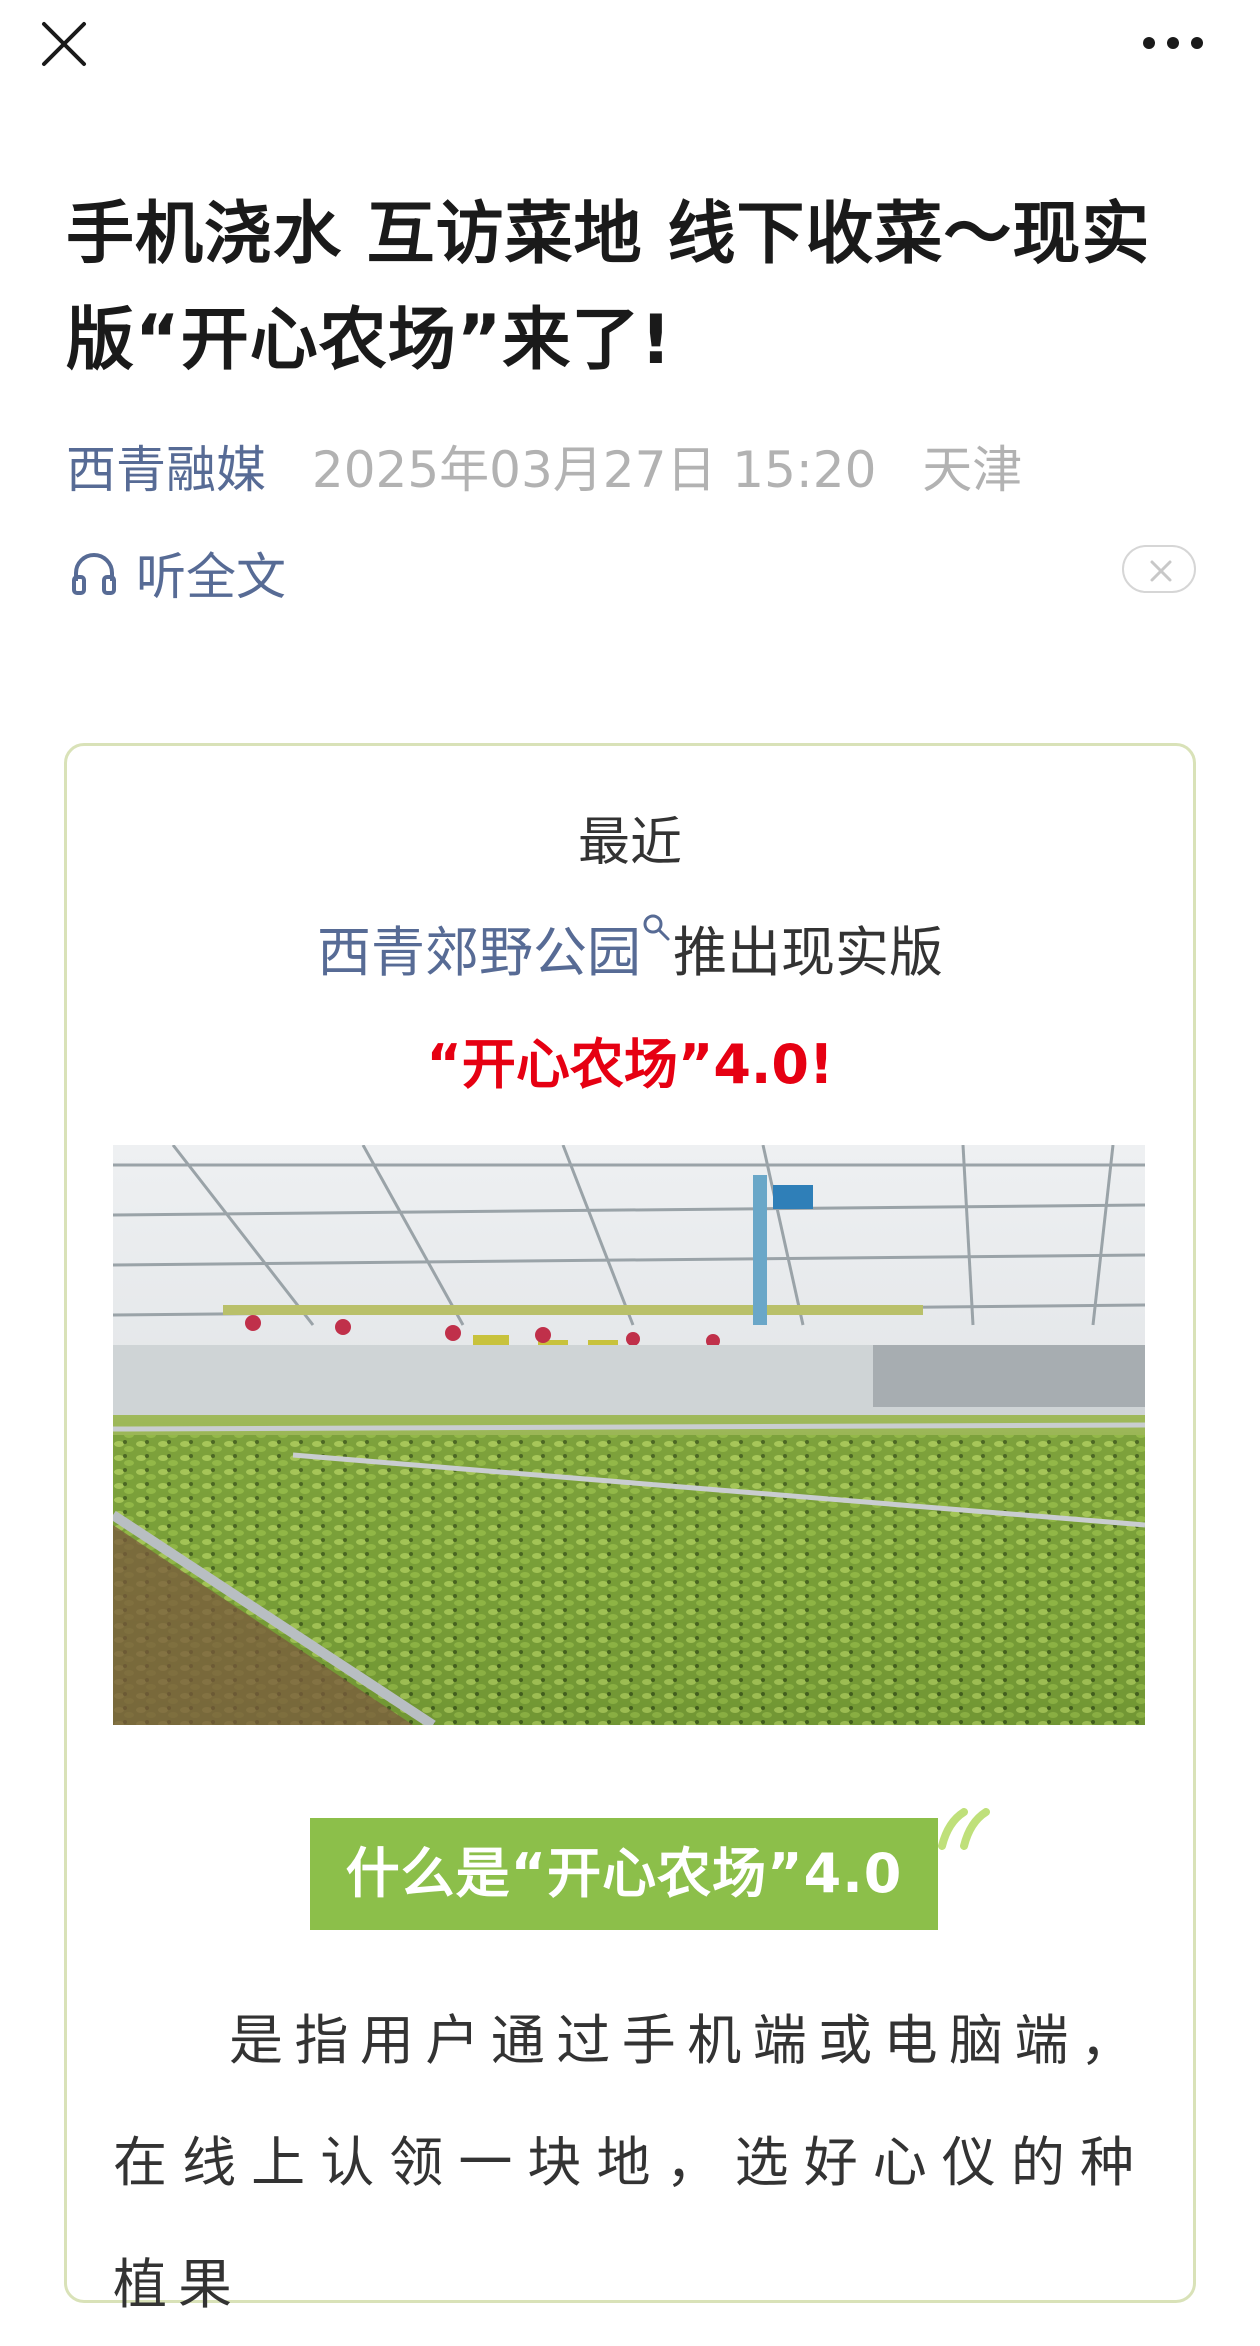 This screenshot has width=1260, height=2346. Describe the element at coordinates (211, 577) in the screenshot. I see `listen-label: 听全文` at that location.